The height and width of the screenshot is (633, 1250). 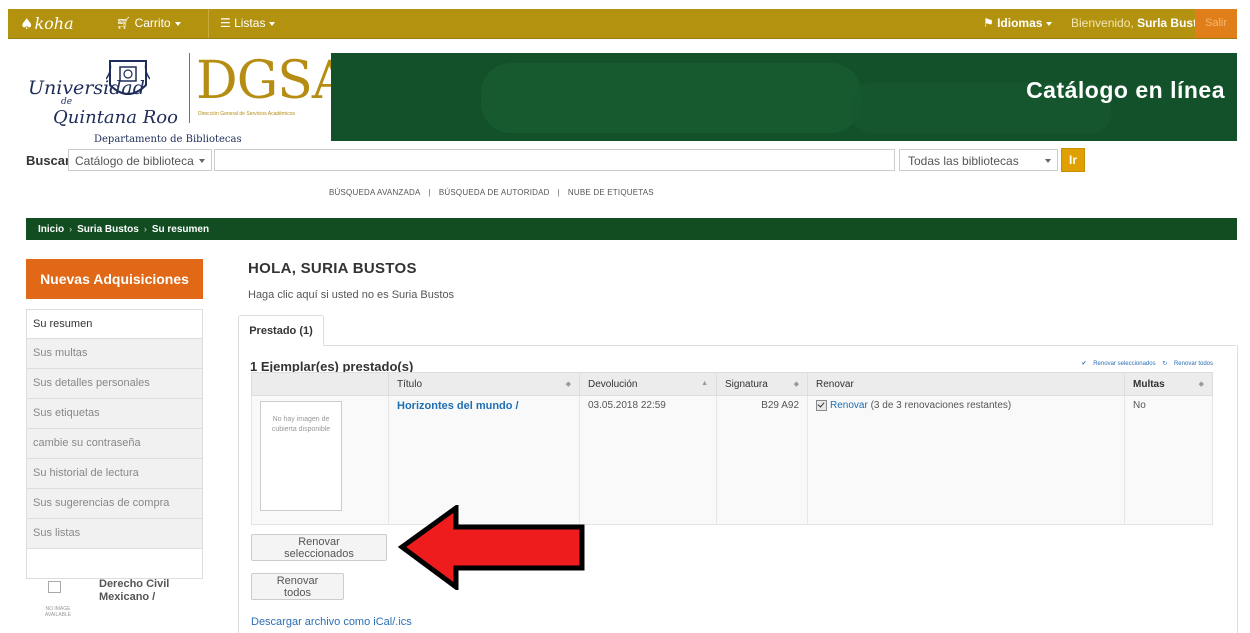 I want to click on item-title-link: Horizontes del mundo /, so click(x=458, y=406).